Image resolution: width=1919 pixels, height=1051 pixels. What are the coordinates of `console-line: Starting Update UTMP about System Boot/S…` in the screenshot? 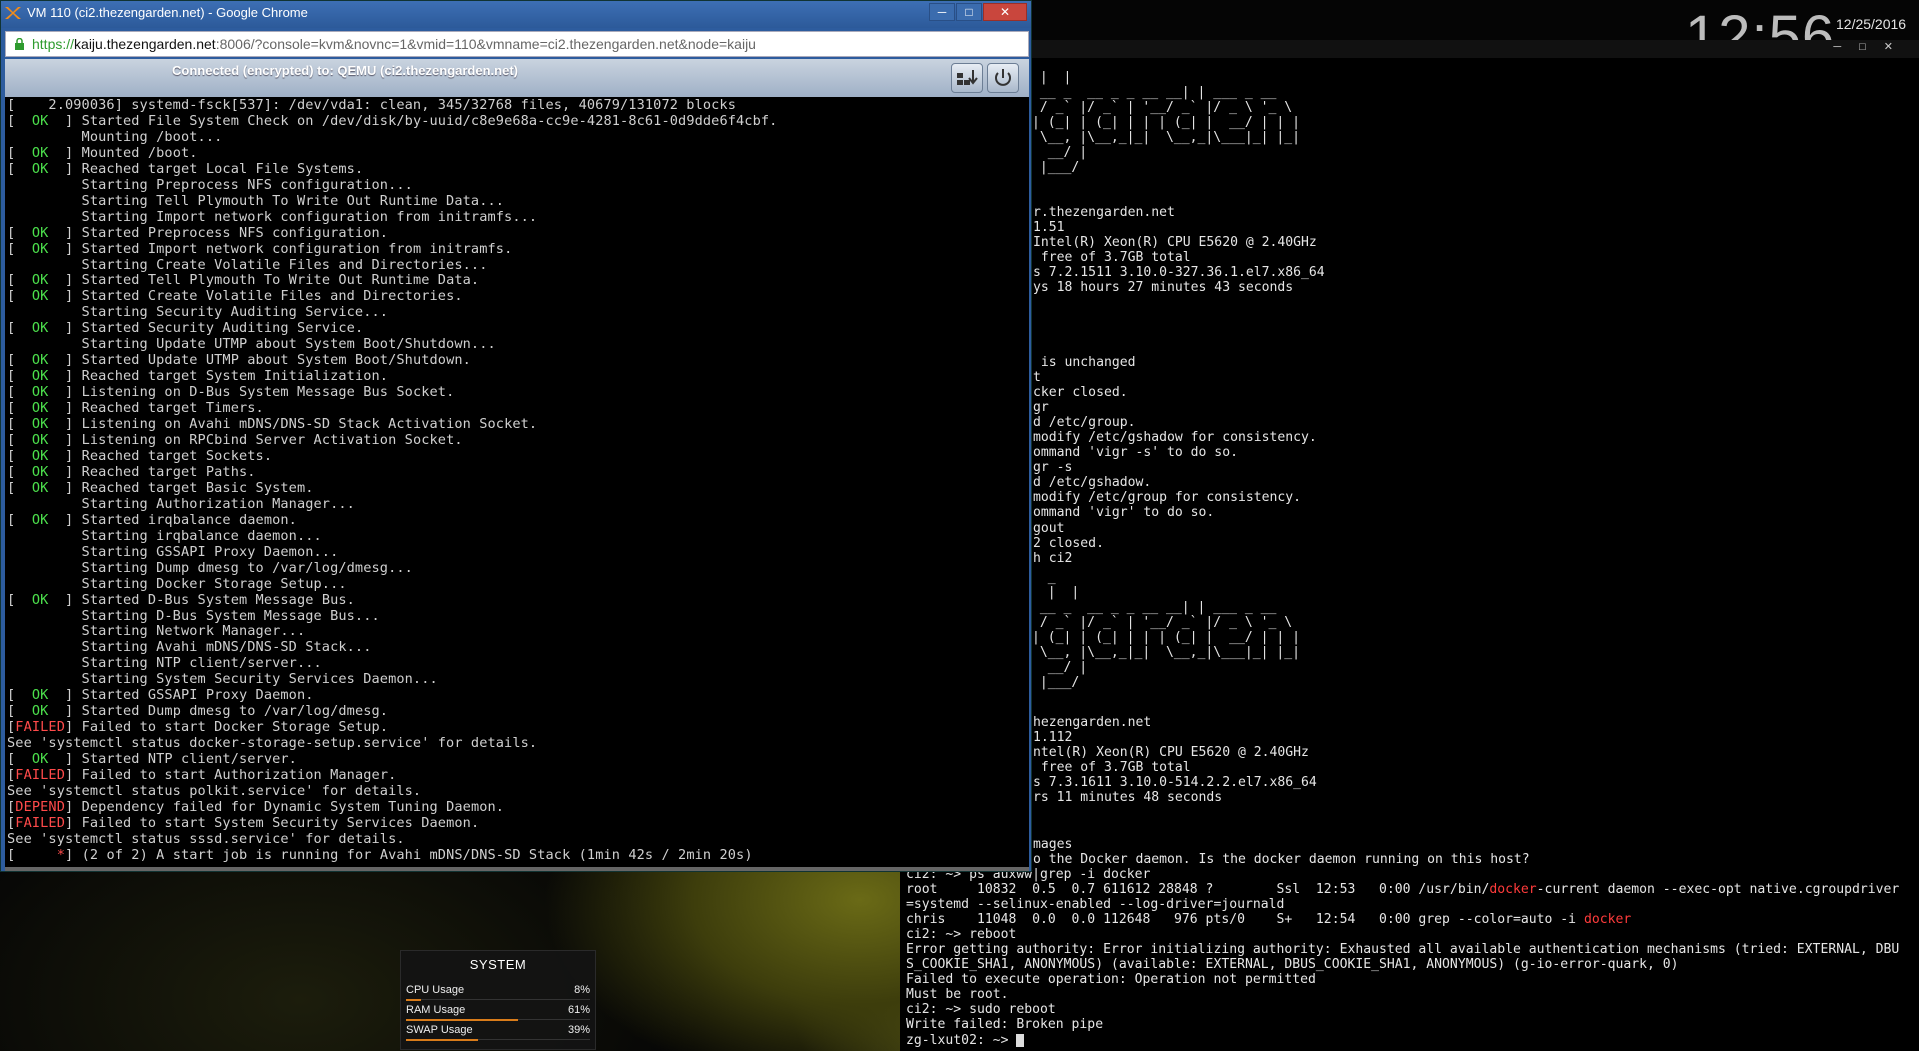 It's located at (251, 344).